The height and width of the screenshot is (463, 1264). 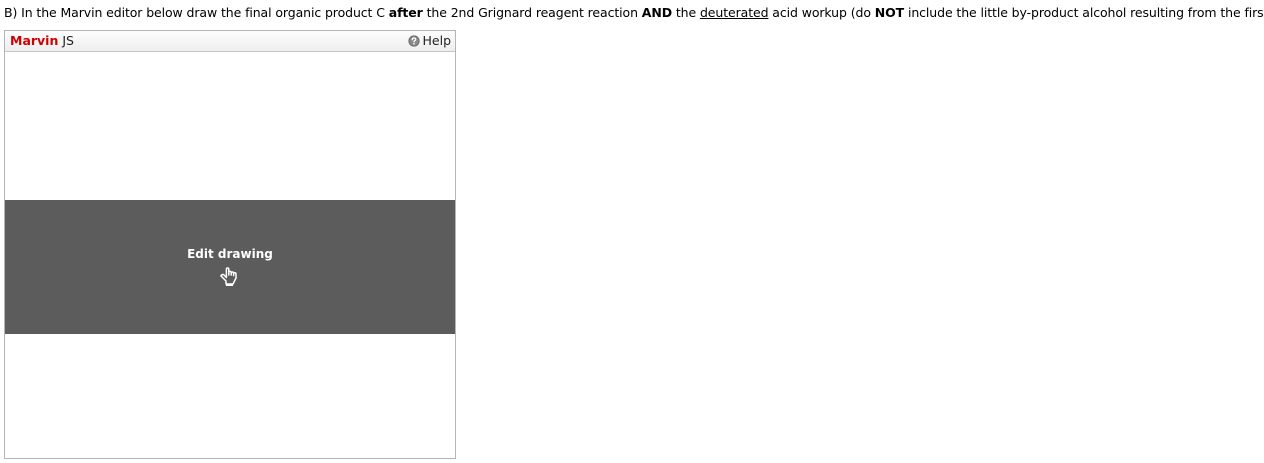 I want to click on question-mid-3: acid workup (do, so click(x=821, y=12).